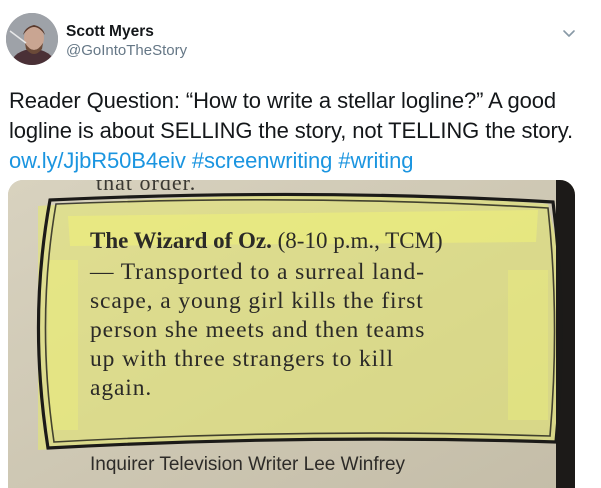 The height and width of the screenshot is (488, 601). What do you see at coordinates (258, 330) in the screenshot?
I see `clipping-line: person she meets and then teams` at bounding box center [258, 330].